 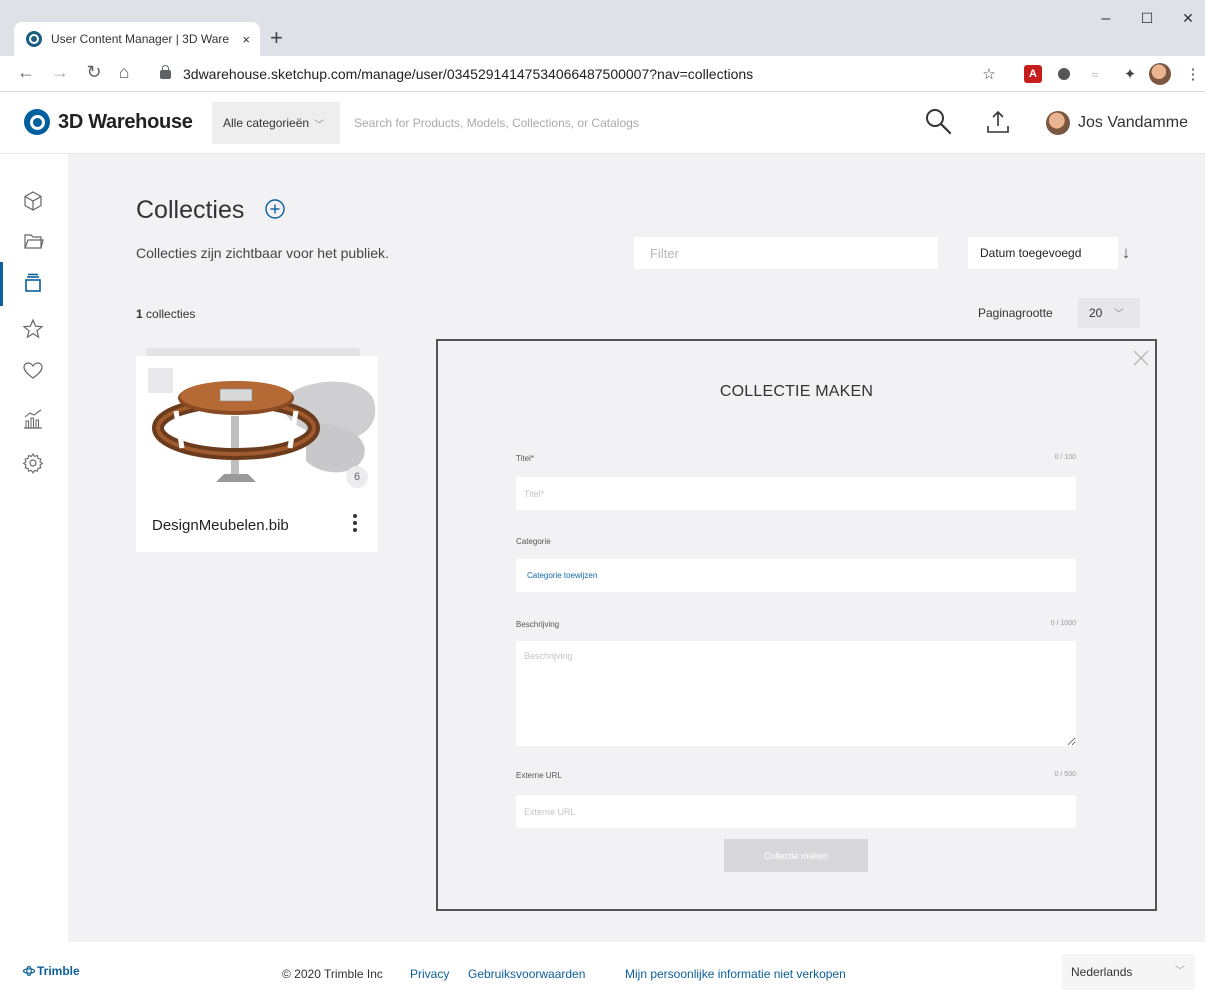 What do you see at coordinates (796, 693) in the screenshot?
I see `description-field` at bounding box center [796, 693].